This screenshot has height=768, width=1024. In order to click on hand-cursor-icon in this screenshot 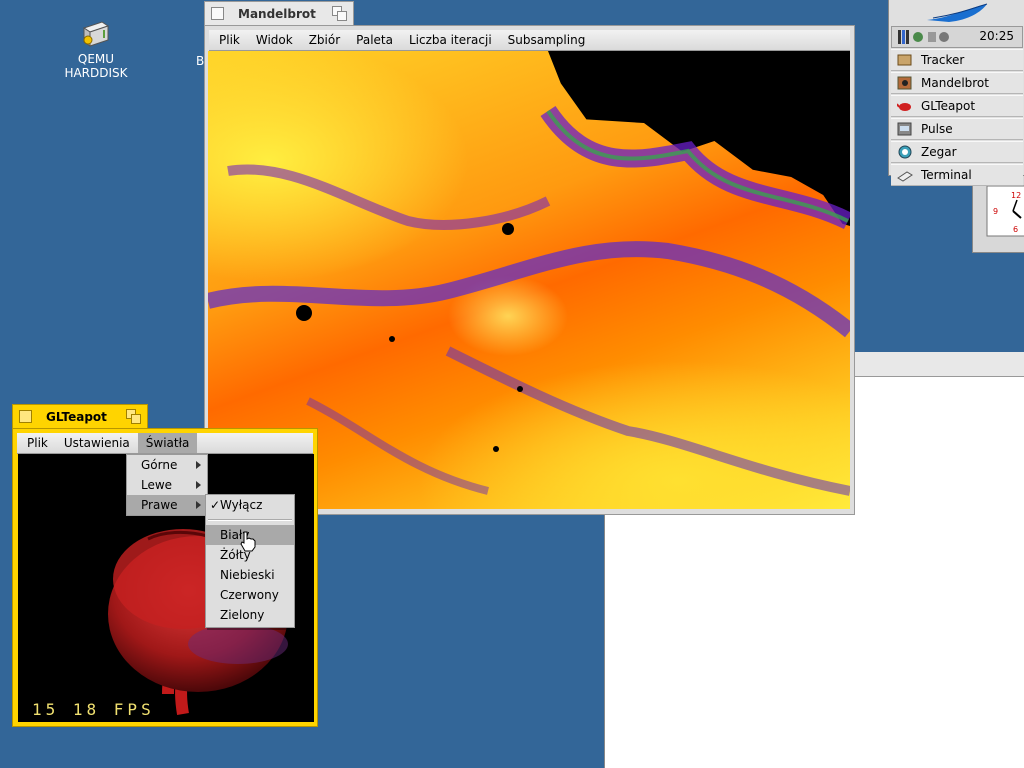, I will do `click(248, 541)`.